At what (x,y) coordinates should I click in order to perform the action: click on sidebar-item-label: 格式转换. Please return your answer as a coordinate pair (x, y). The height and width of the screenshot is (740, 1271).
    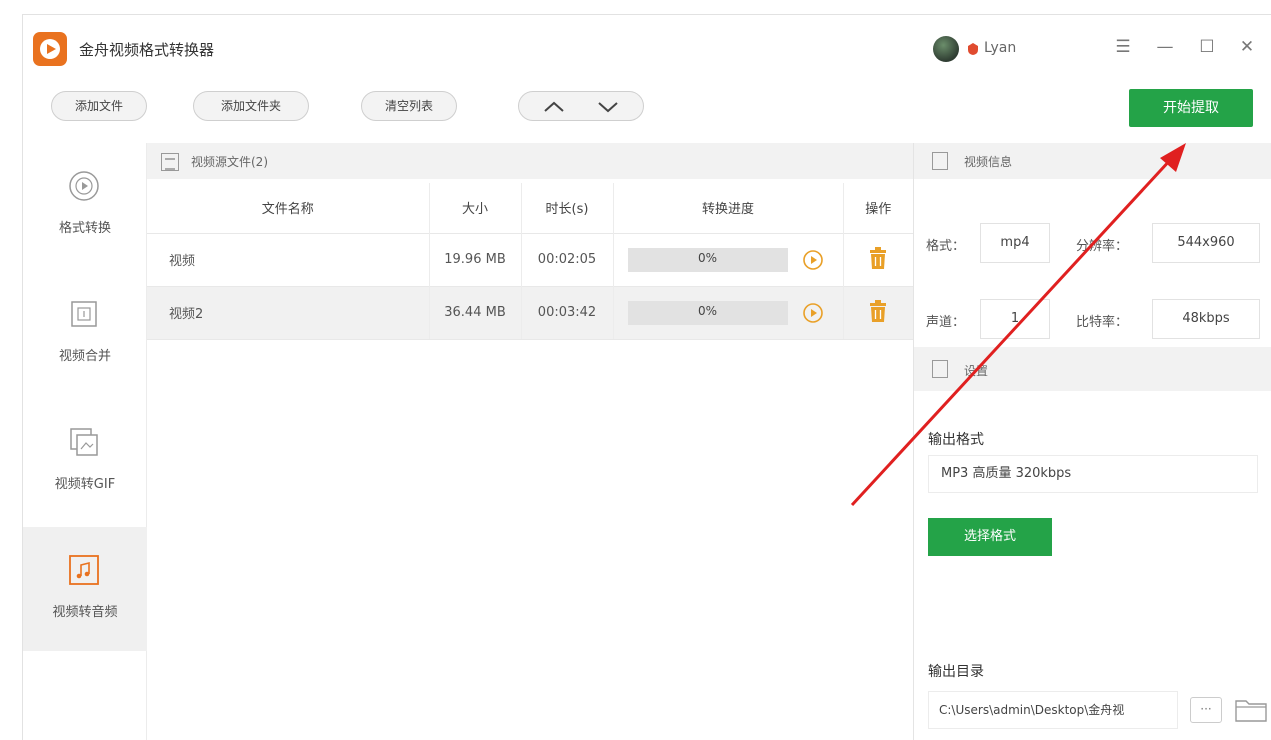
    Looking at the image, I should click on (84, 228).